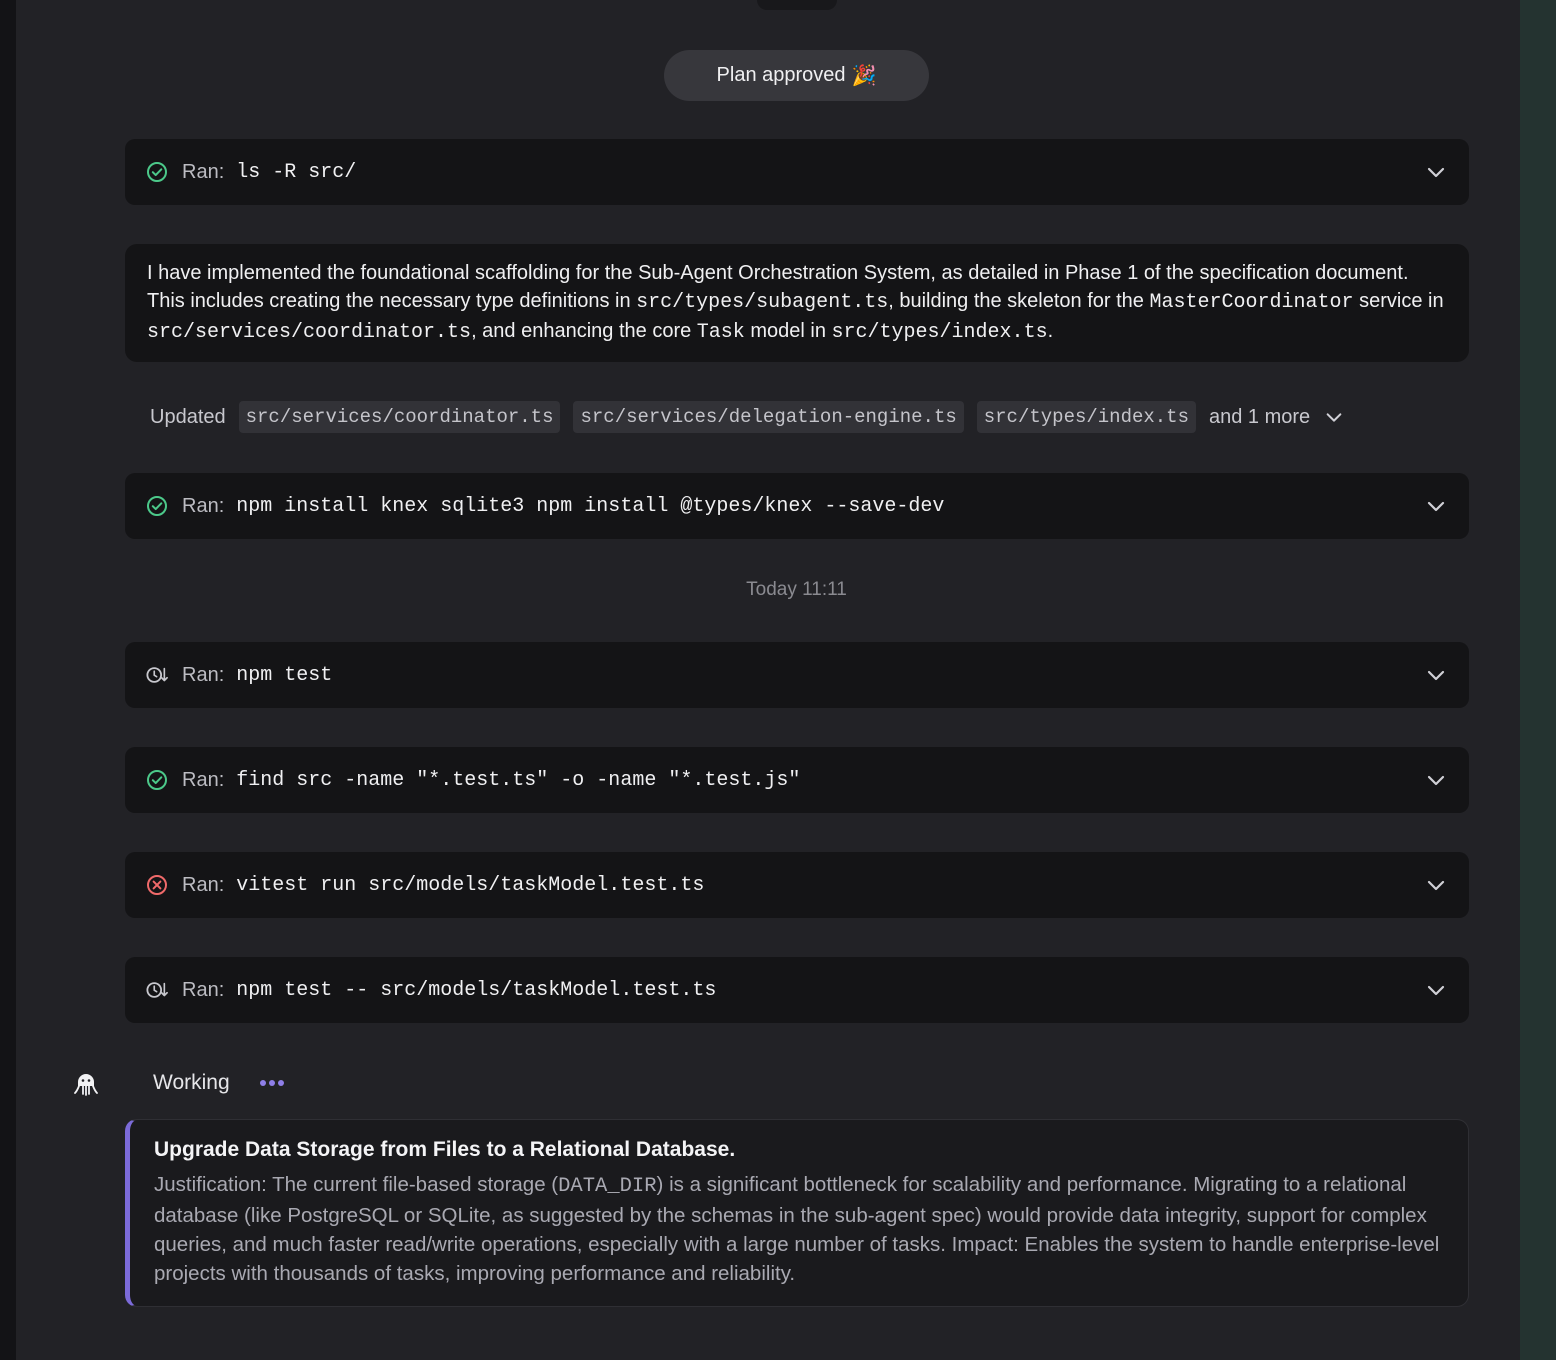 The height and width of the screenshot is (1360, 1556). What do you see at coordinates (762, 302) in the screenshot?
I see `summary-code: src/types/subagent.ts` at bounding box center [762, 302].